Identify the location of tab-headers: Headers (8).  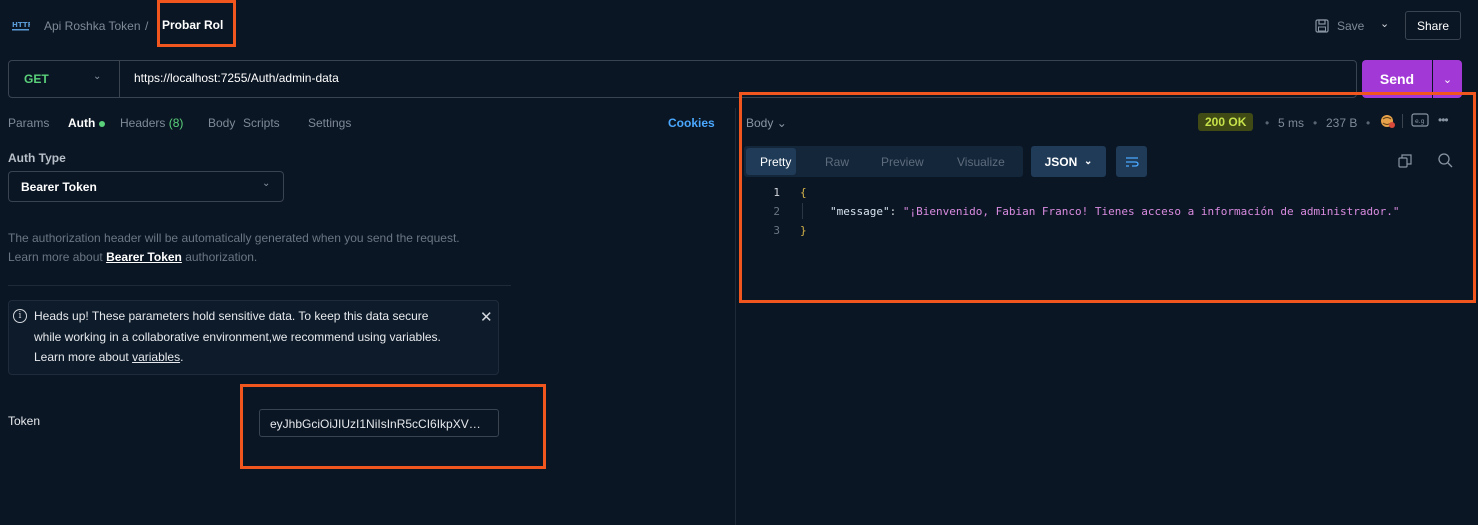
(151, 123).